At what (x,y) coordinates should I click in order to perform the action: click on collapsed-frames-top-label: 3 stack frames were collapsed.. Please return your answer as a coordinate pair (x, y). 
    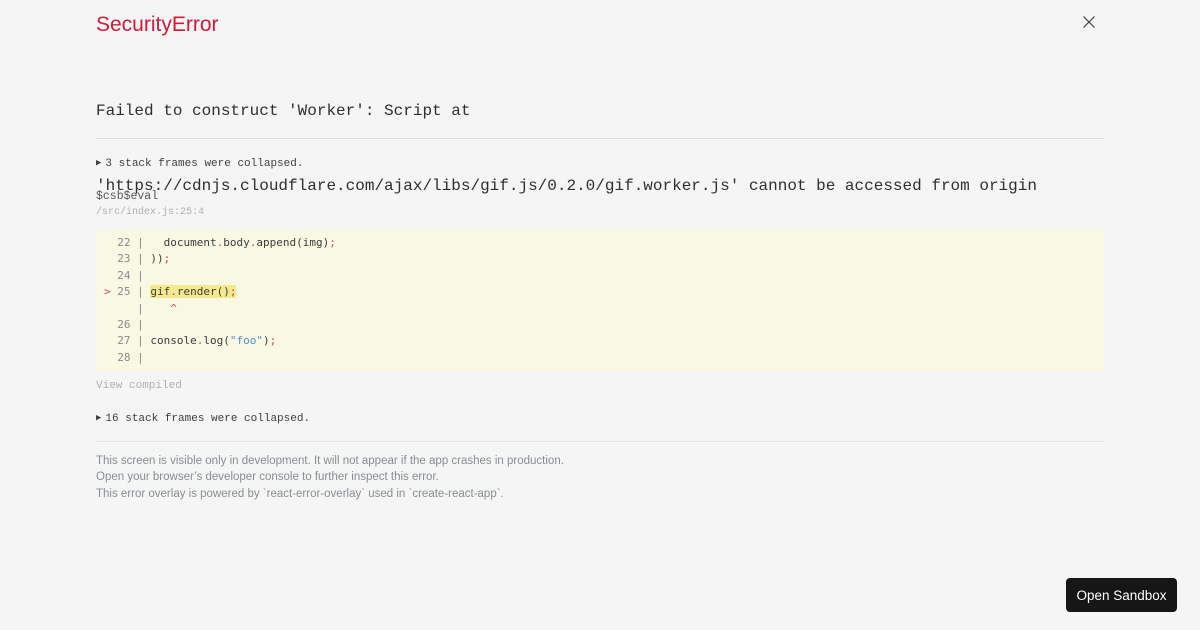
    Looking at the image, I should click on (204, 164).